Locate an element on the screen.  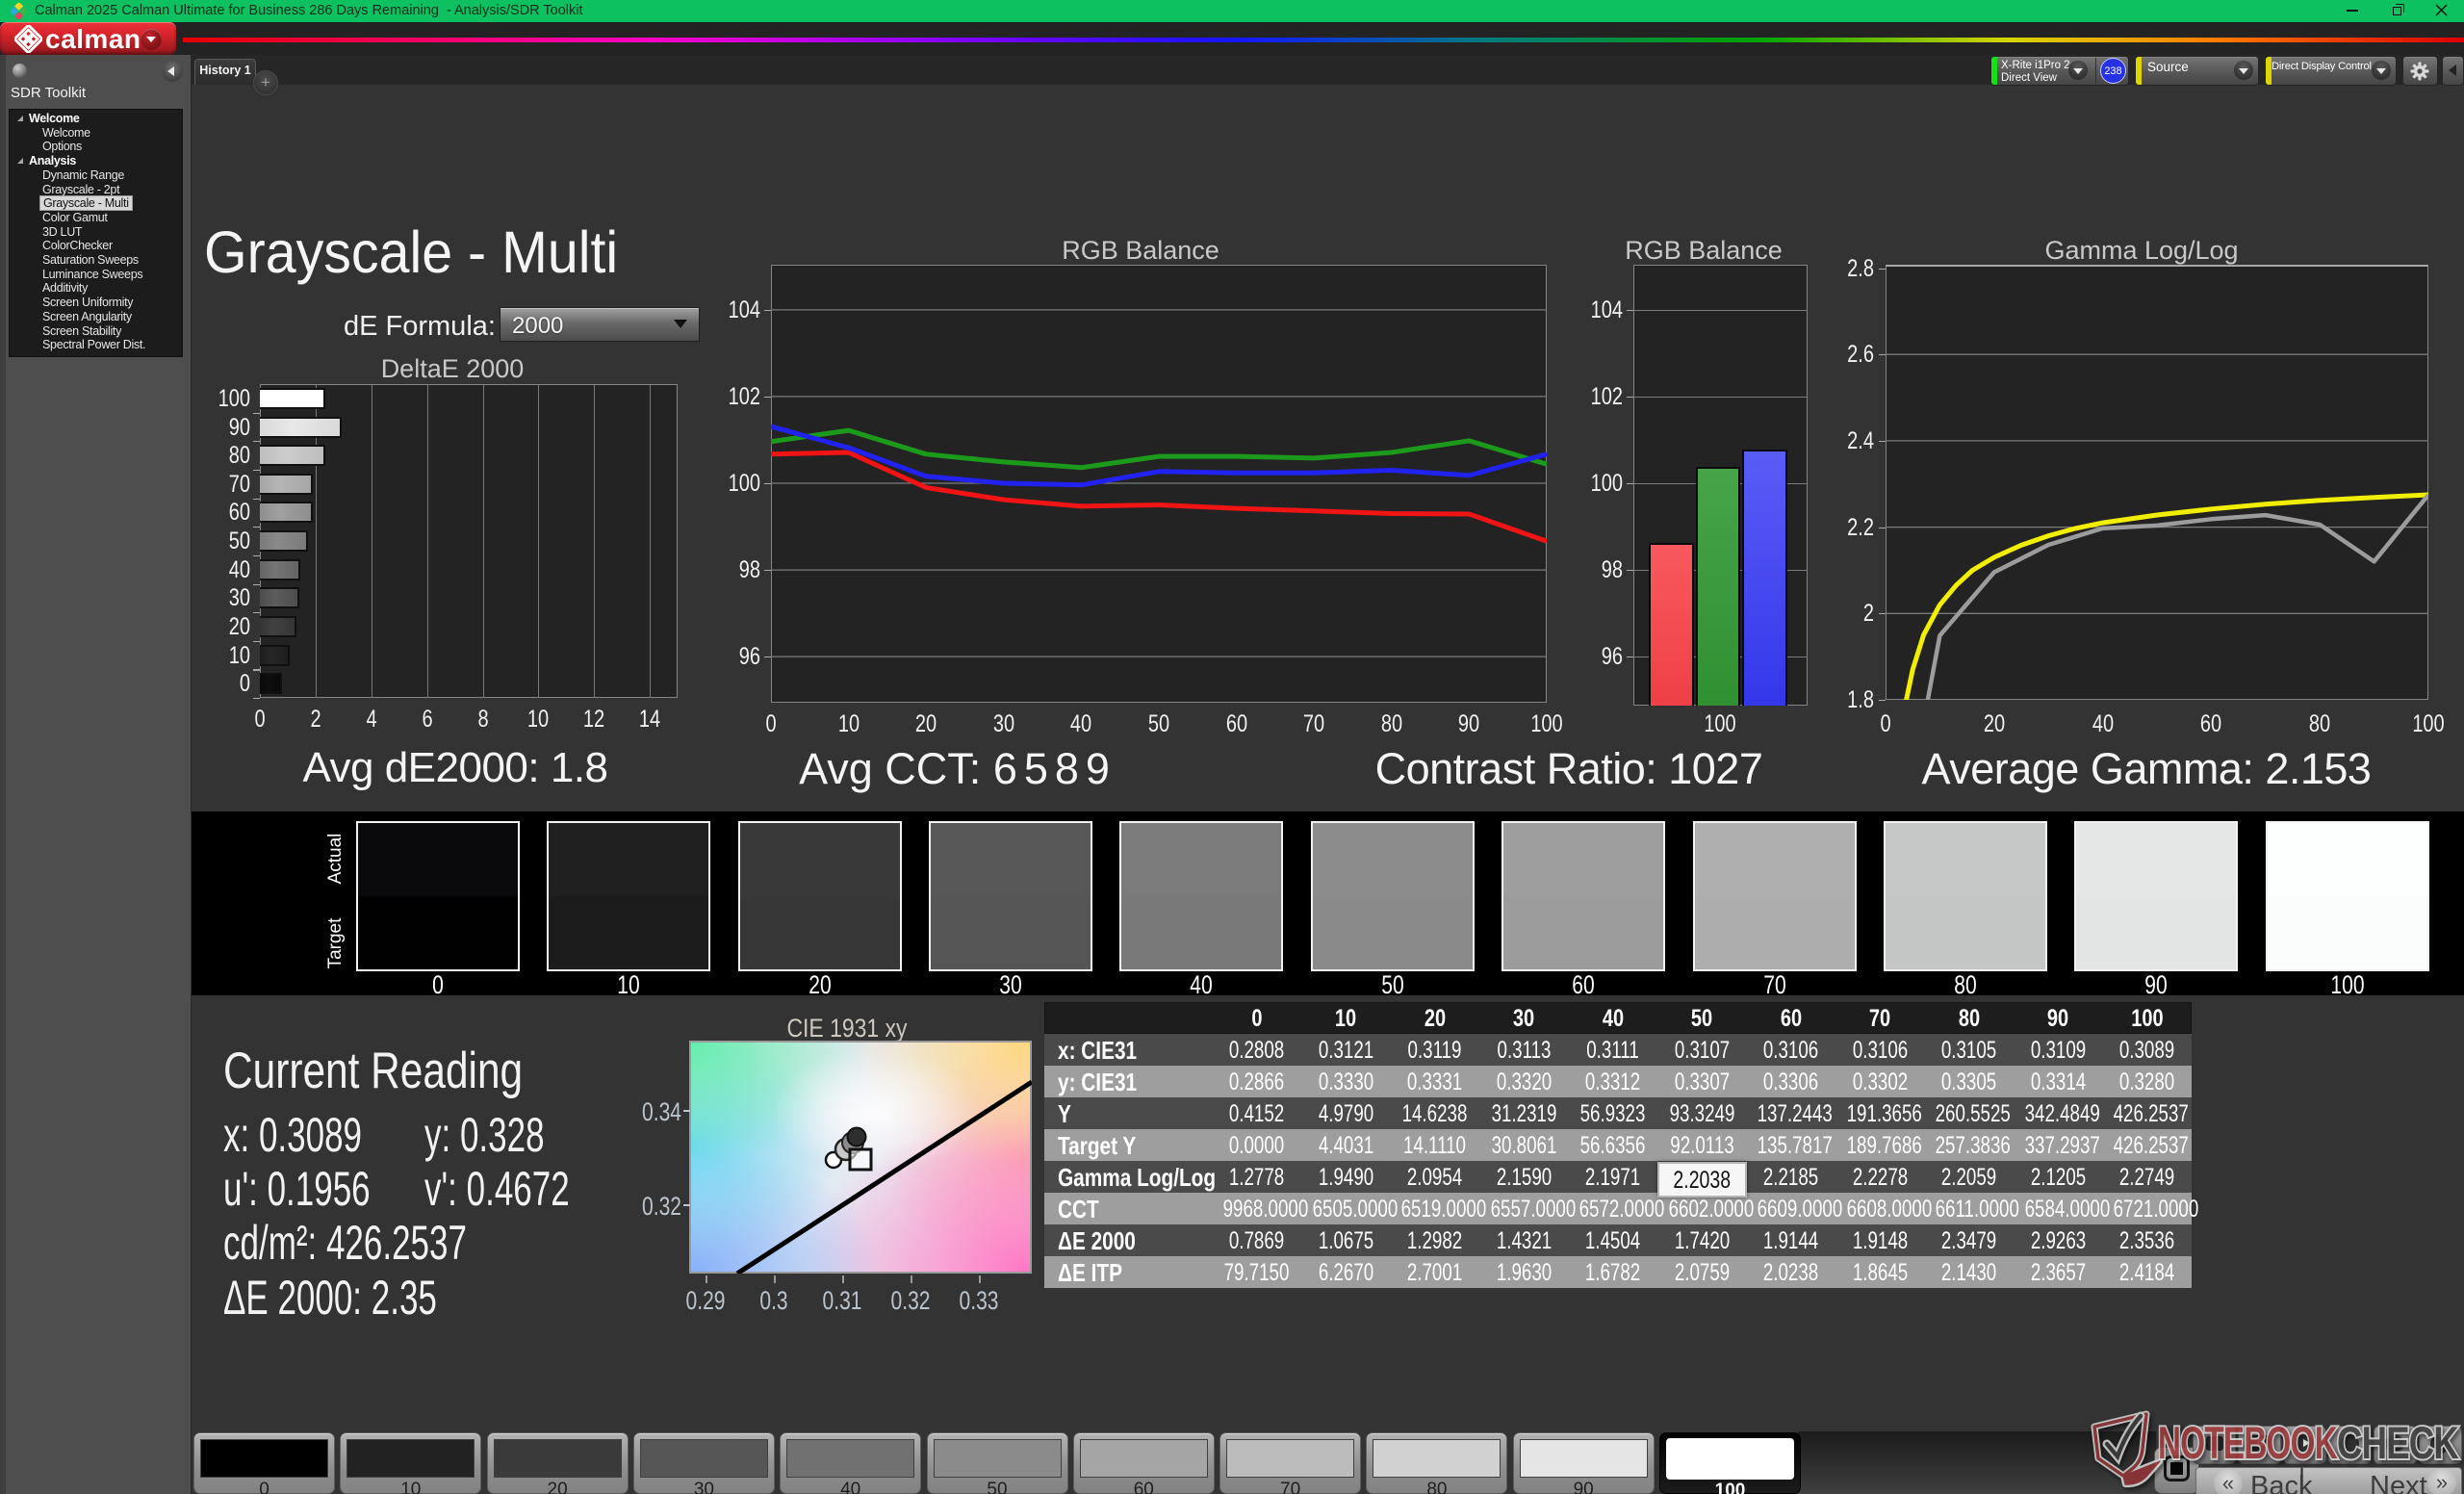
svg-text: NOTEBOOKCHECK is located at coordinates (2308, 1443).